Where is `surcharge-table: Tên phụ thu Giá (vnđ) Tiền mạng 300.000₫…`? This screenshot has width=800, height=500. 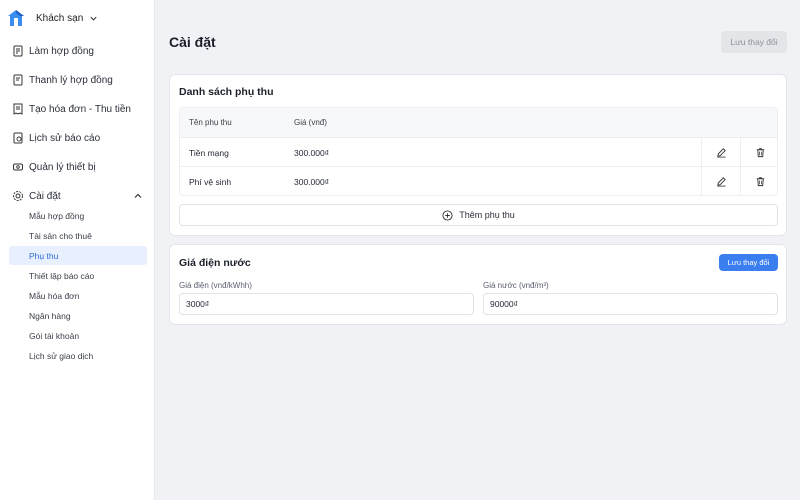 surcharge-table: Tên phụ thu Giá (vnđ) Tiền mạng 300.000₫… is located at coordinates (478, 151).